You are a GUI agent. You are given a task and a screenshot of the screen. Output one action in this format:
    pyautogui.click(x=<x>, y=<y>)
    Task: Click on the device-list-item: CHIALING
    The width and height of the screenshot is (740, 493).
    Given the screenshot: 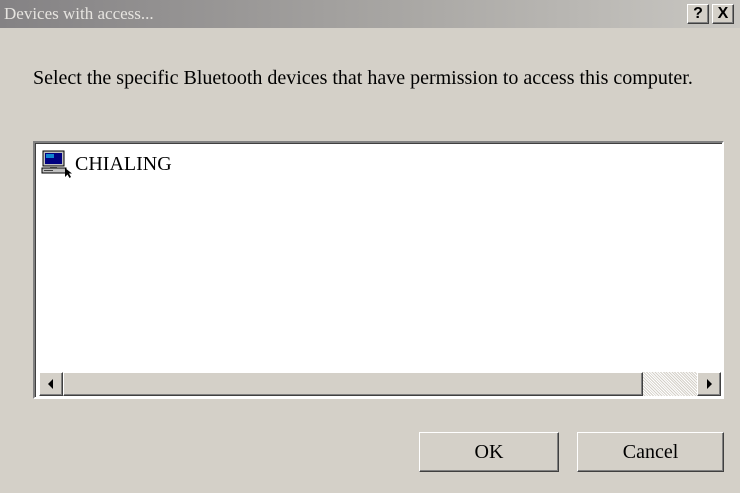 What is the action you would take?
    pyautogui.click(x=106, y=164)
    